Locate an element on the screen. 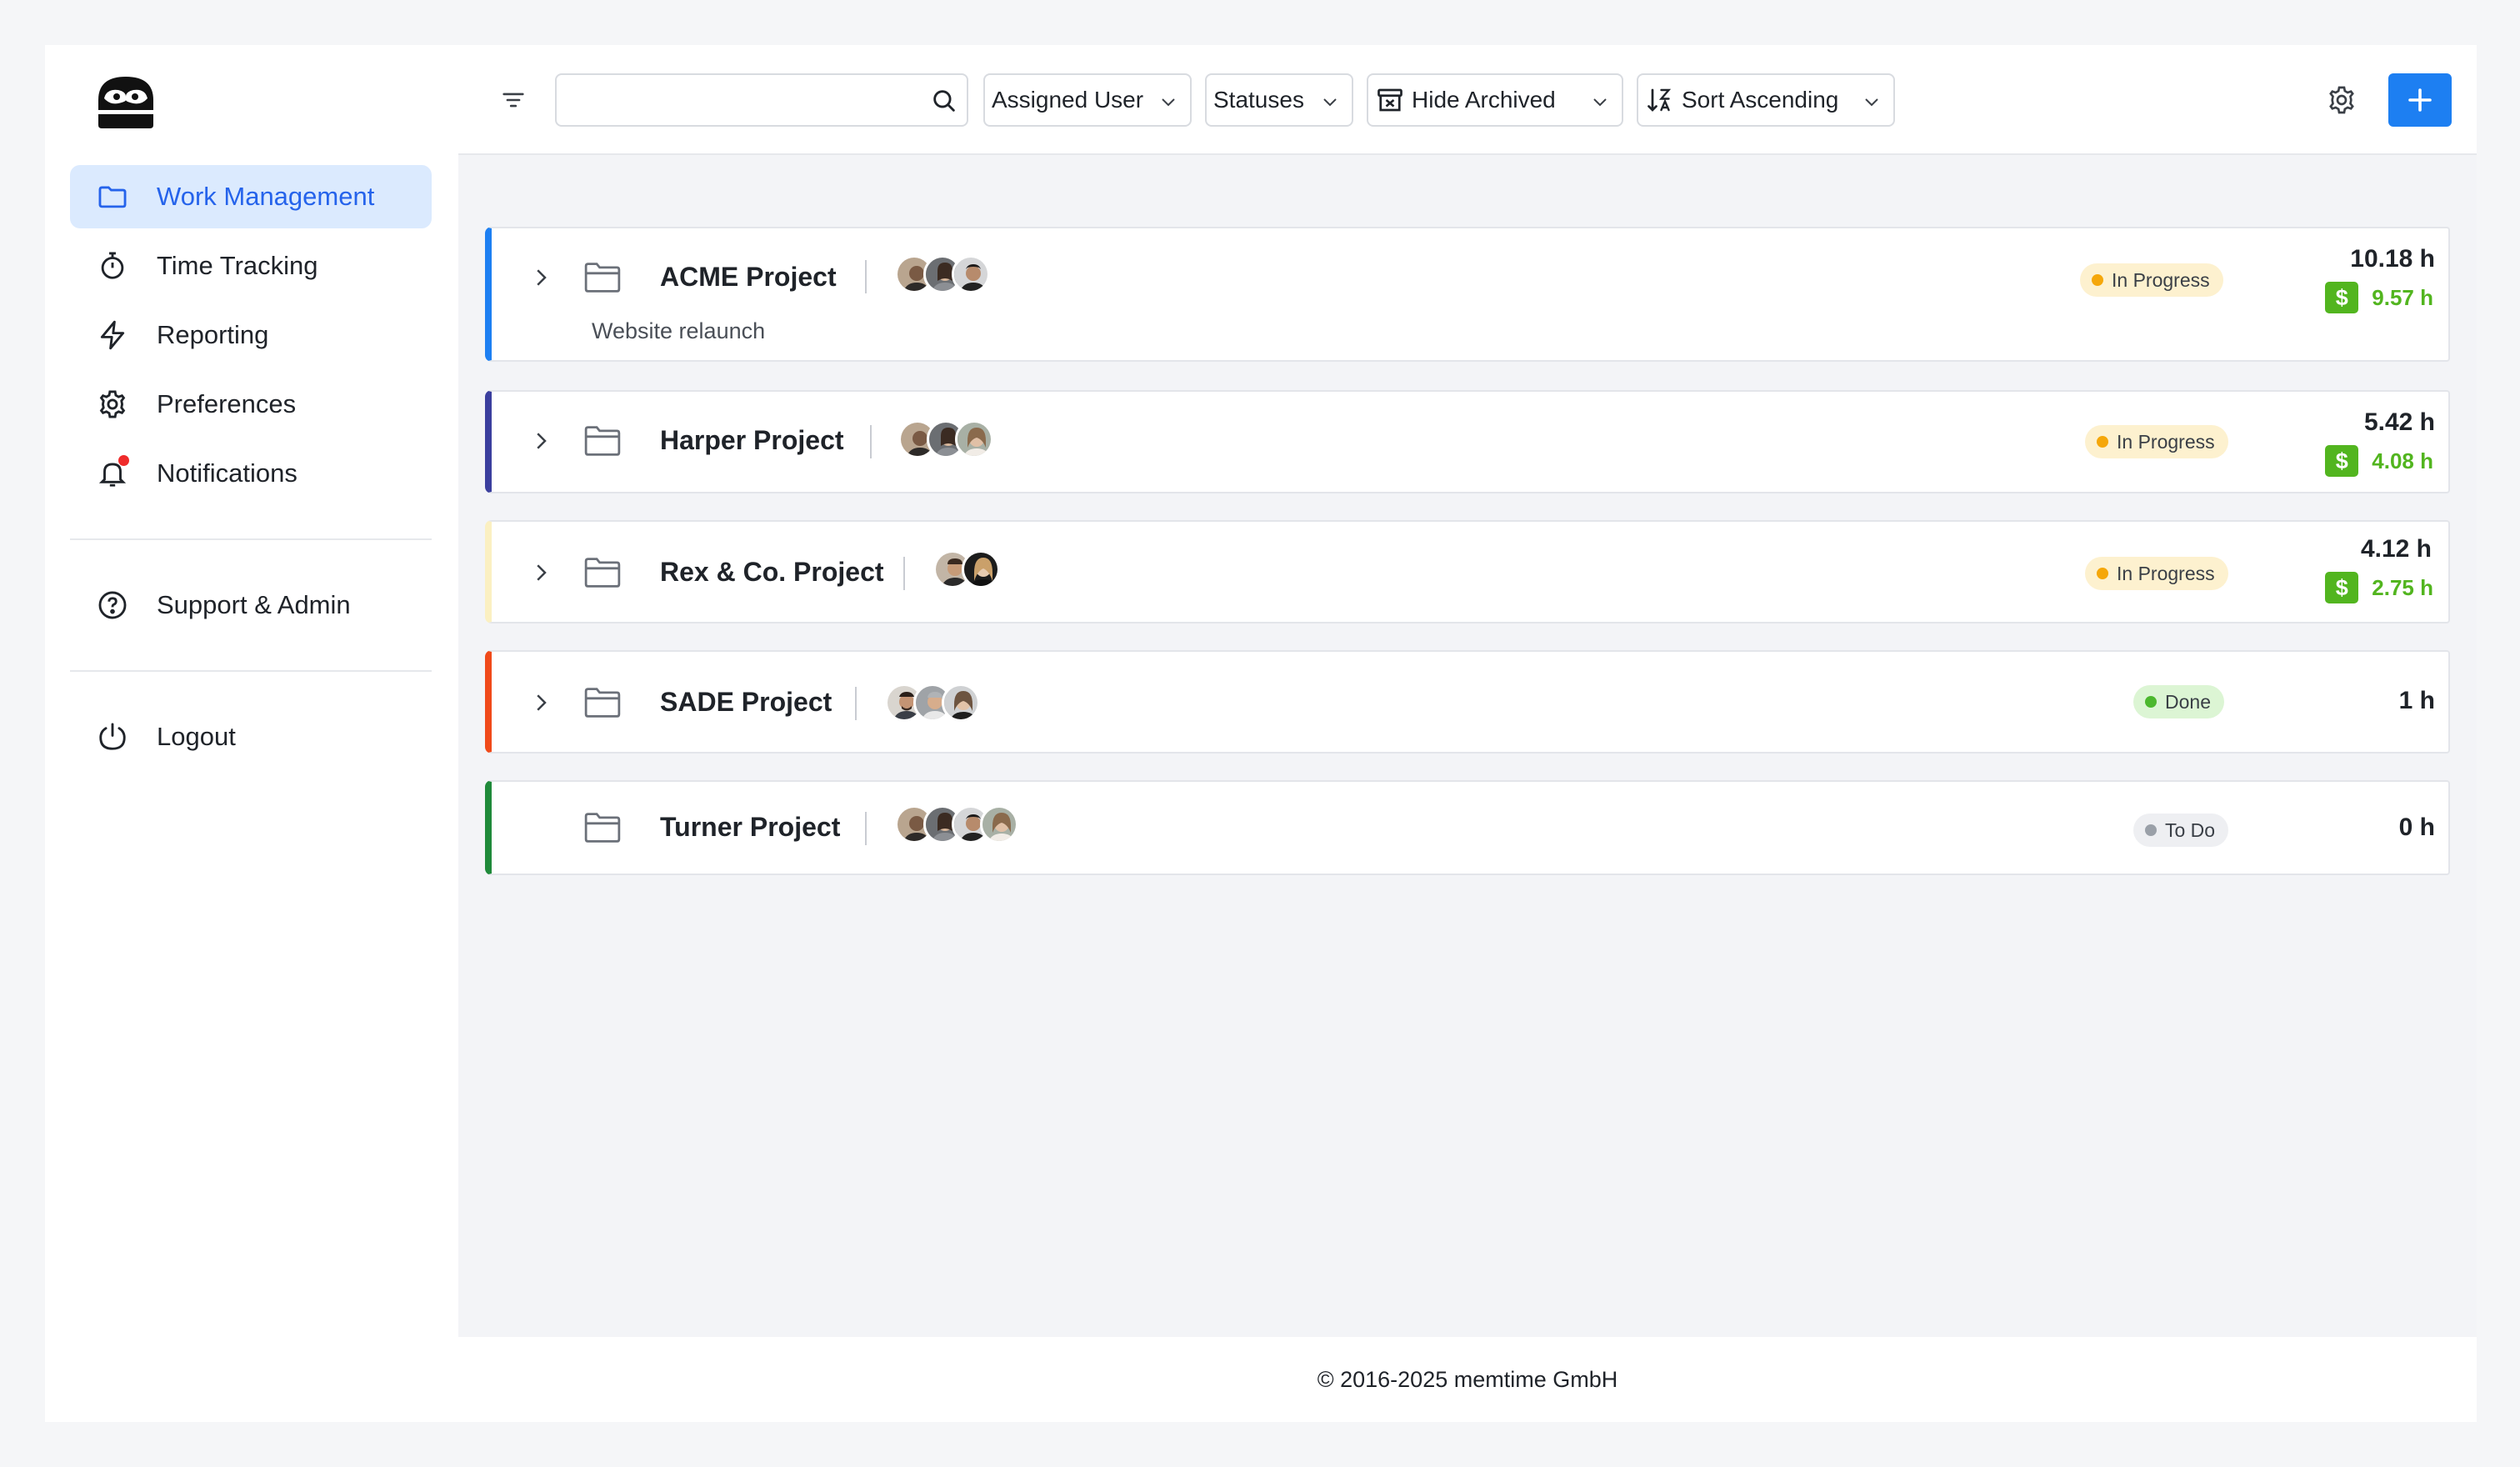 The image size is (2520, 1467). statuses-dropdown: Statuses is located at coordinates (1279, 100).